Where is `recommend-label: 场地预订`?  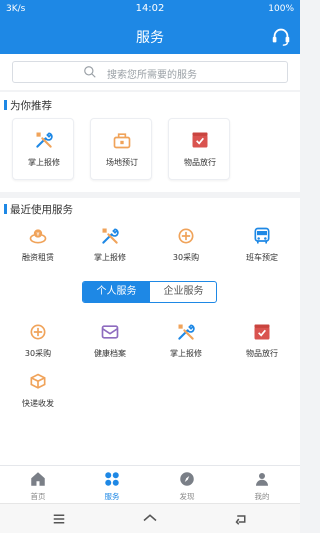
recommend-label: 场地预订 is located at coordinates (122, 162).